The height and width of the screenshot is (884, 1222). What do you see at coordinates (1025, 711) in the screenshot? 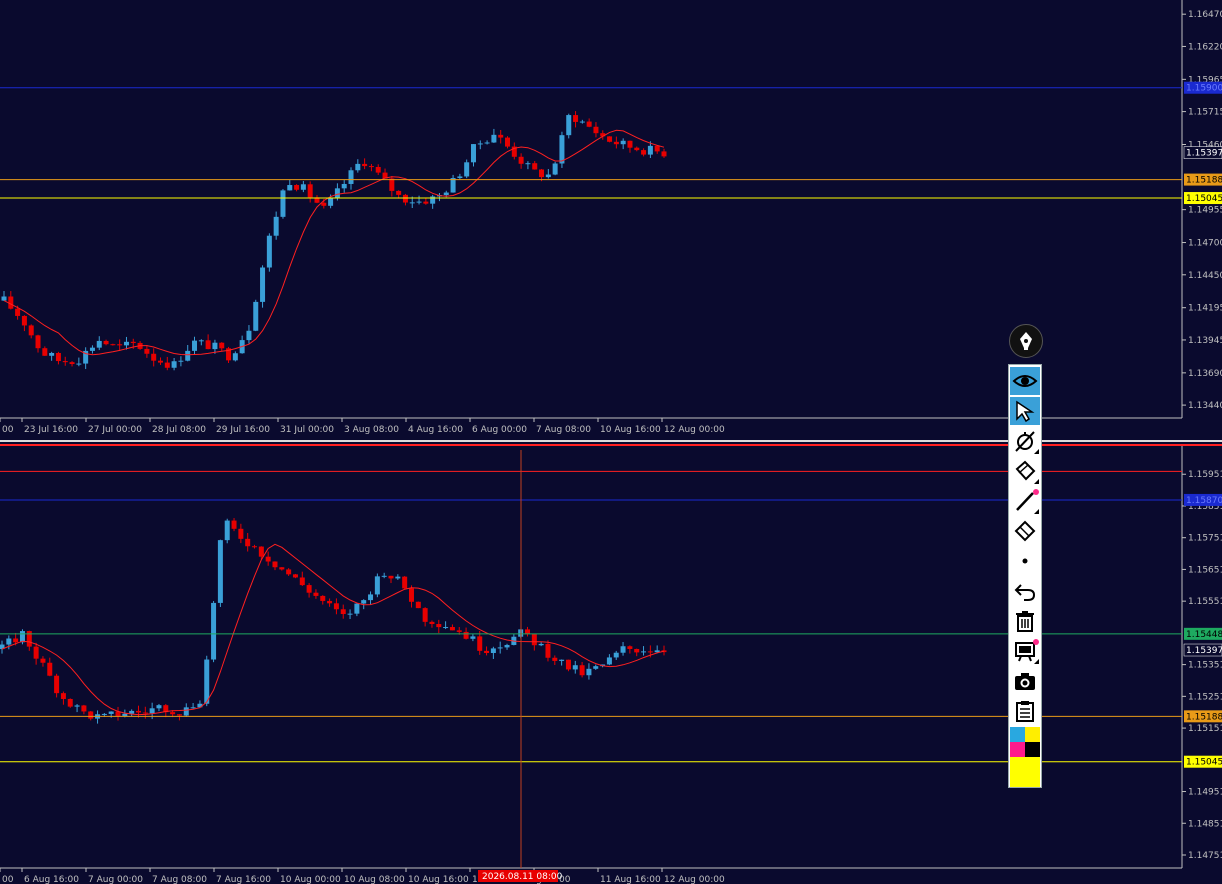
I see `clipboard-icon` at bounding box center [1025, 711].